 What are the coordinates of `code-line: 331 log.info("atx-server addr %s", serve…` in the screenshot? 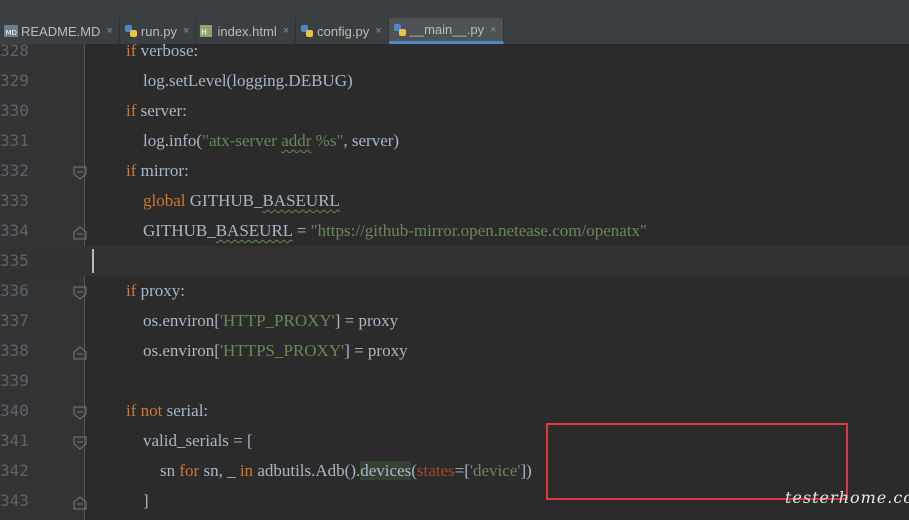 It's located at (454, 141).